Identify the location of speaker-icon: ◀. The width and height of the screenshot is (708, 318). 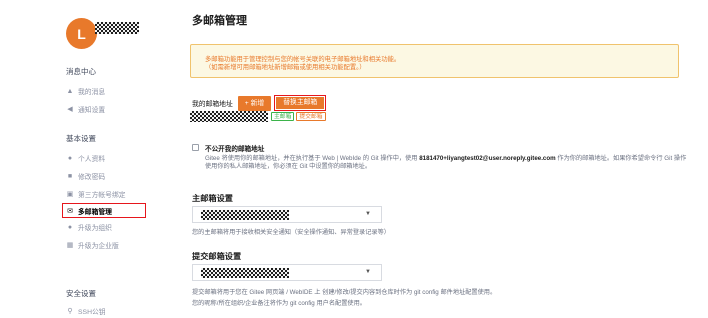
(70, 109).